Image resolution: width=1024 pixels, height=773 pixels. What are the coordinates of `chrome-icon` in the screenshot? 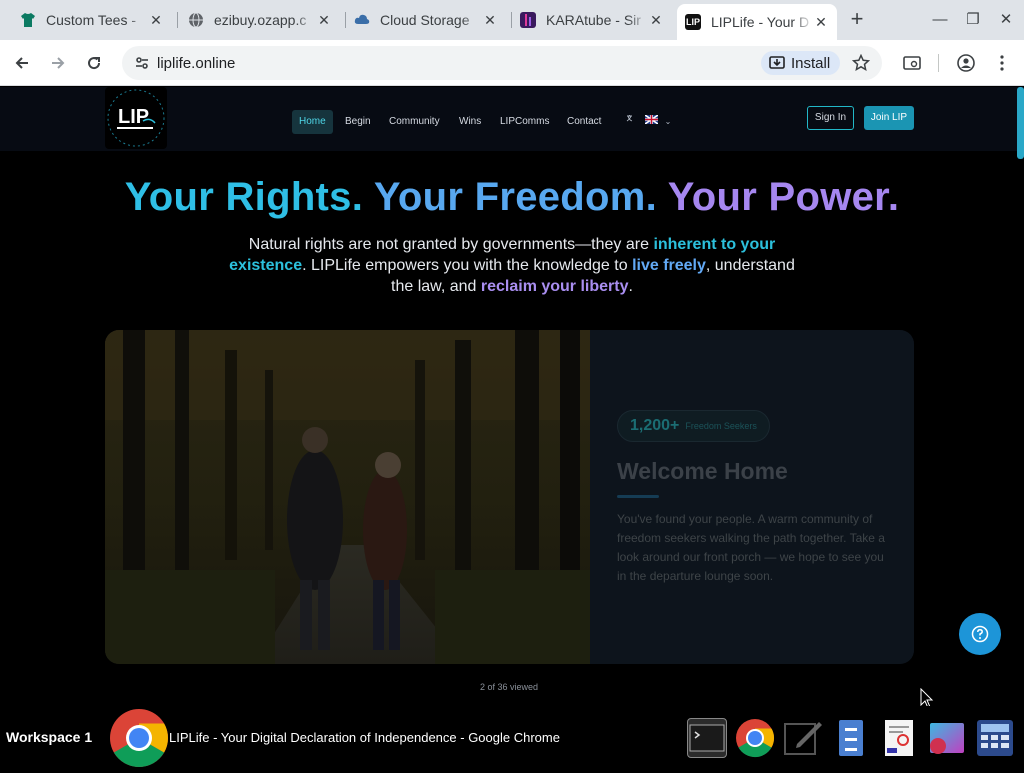 It's located at (139, 738).